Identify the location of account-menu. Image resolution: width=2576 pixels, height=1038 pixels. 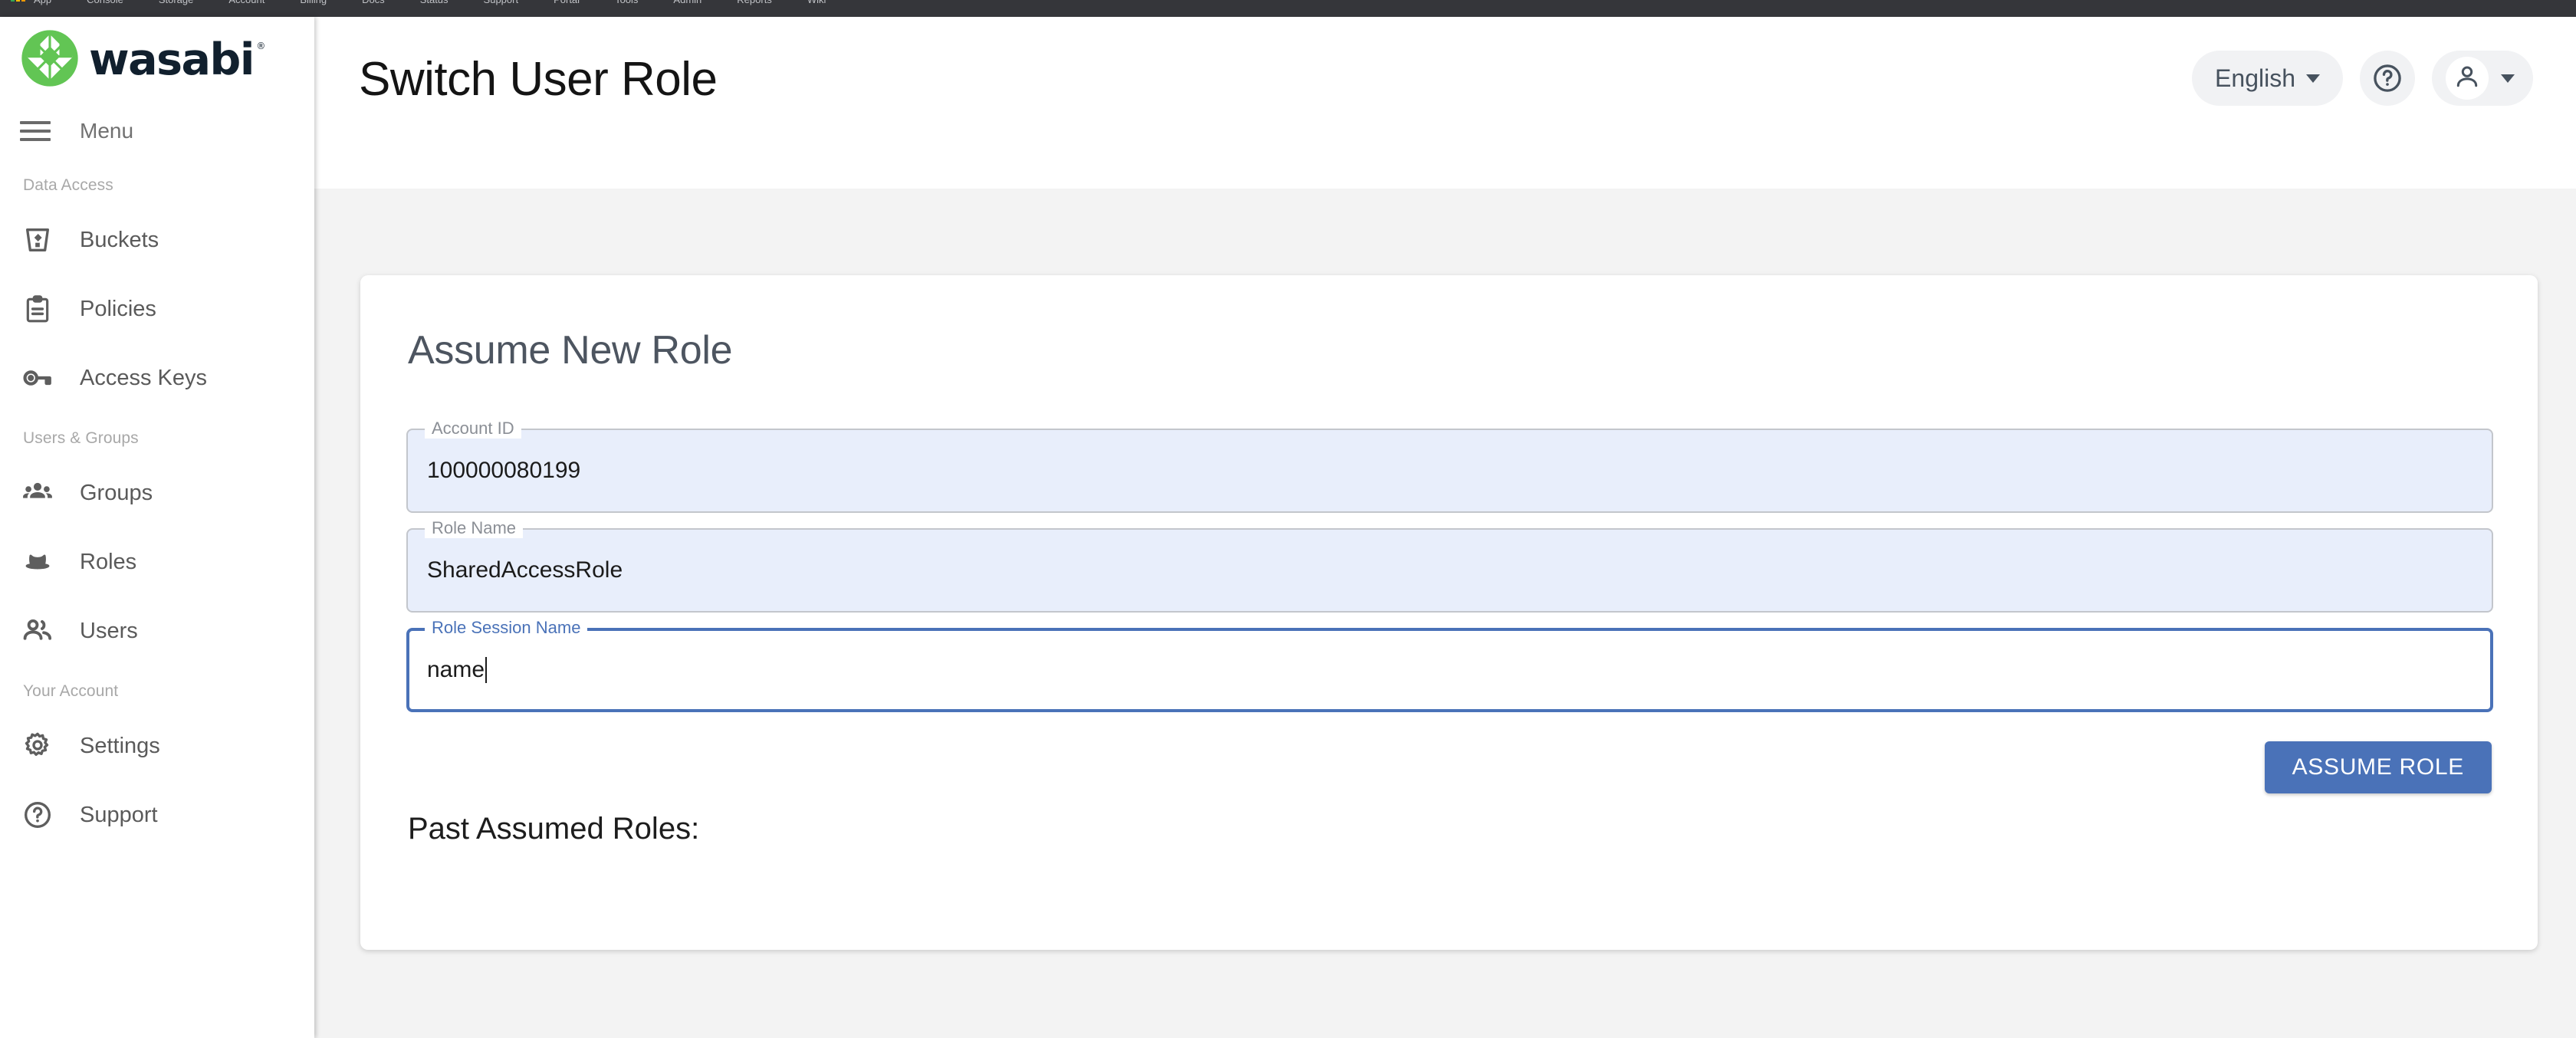
(2482, 78).